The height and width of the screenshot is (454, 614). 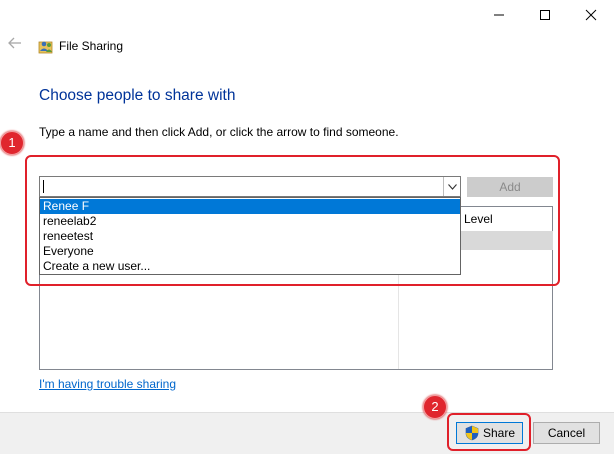 I want to click on maximize-button, so click(x=545, y=15).